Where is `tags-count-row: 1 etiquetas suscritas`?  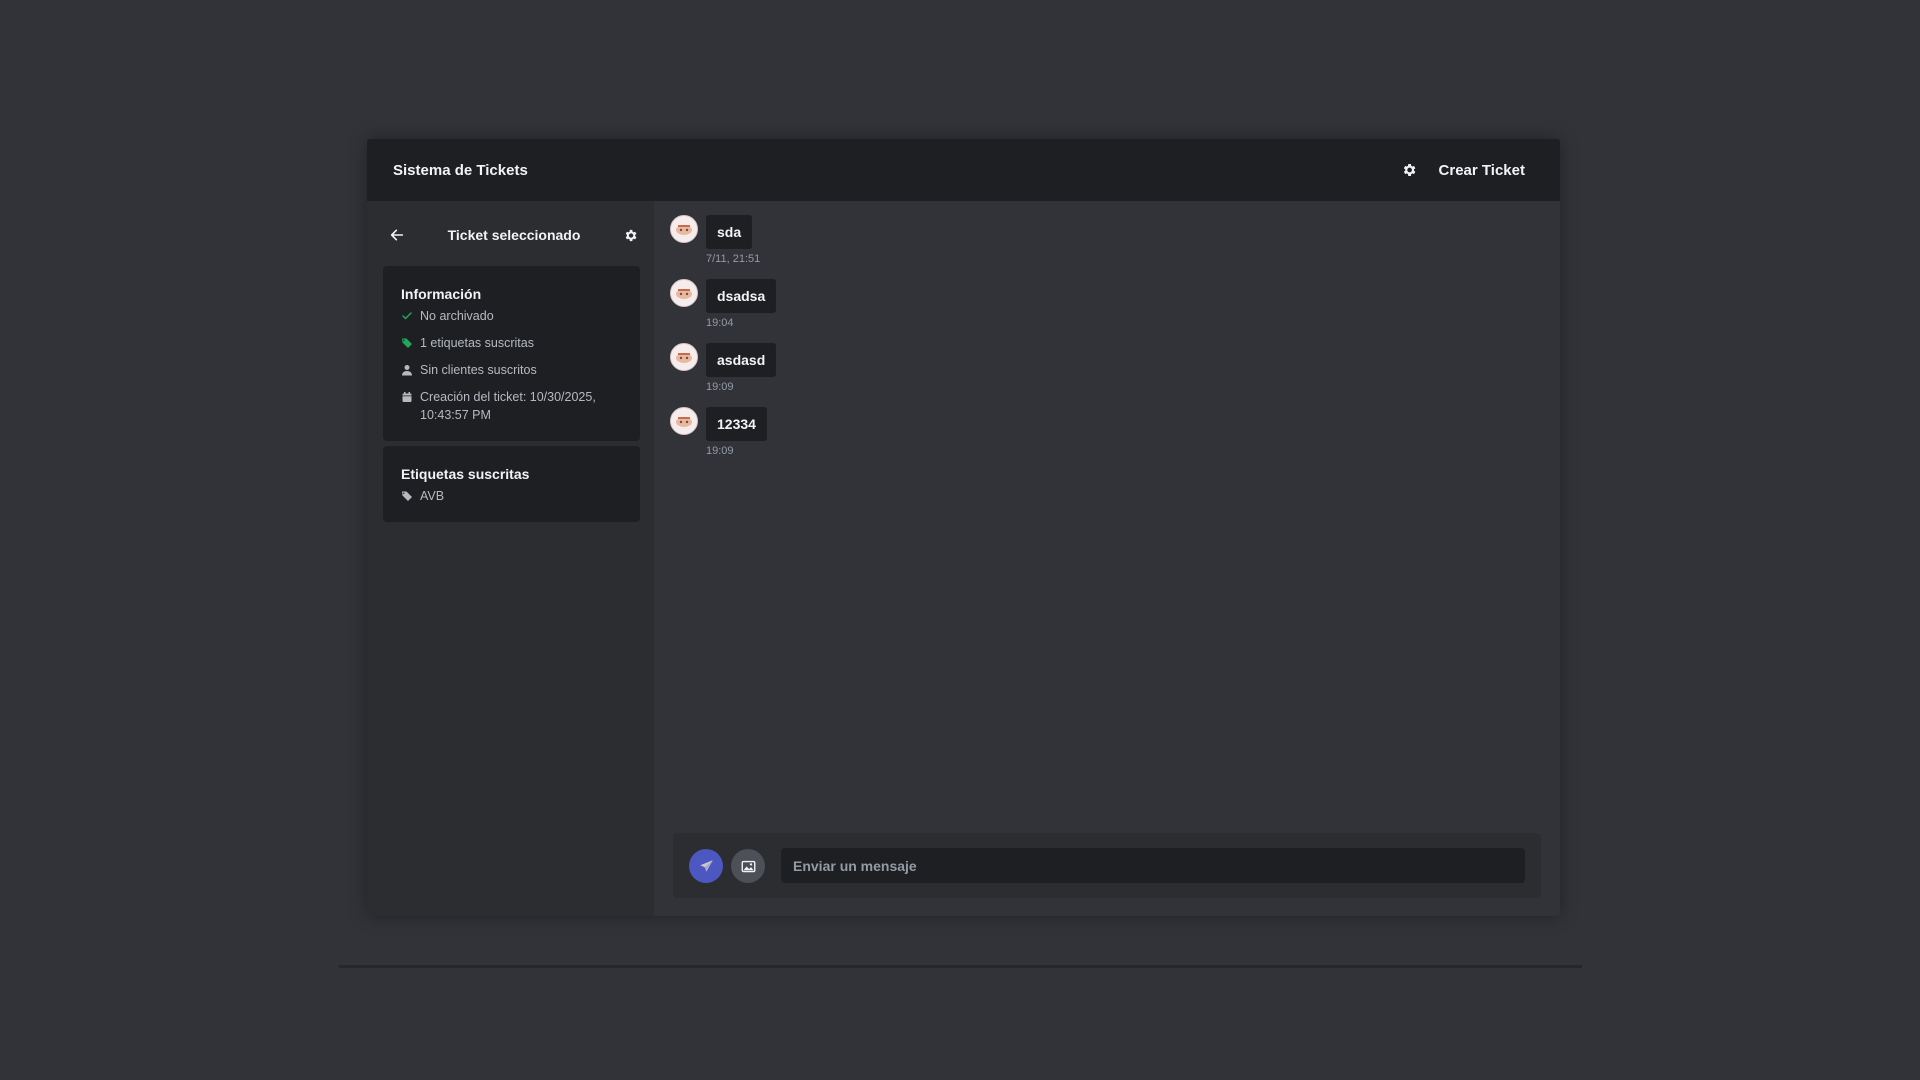
tags-count-row: 1 etiquetas suscritas is located at coordinates (511, 343).